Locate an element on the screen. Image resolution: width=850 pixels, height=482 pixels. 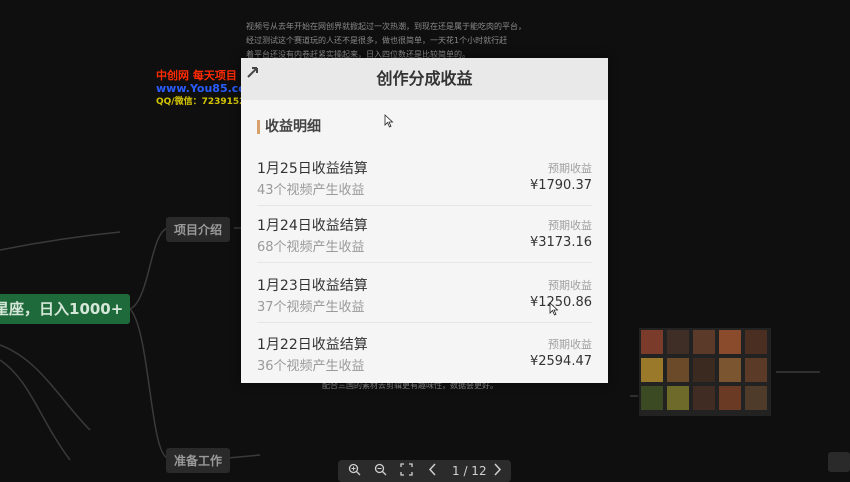
chevron-left-icon is located at coordinates (433, 471).